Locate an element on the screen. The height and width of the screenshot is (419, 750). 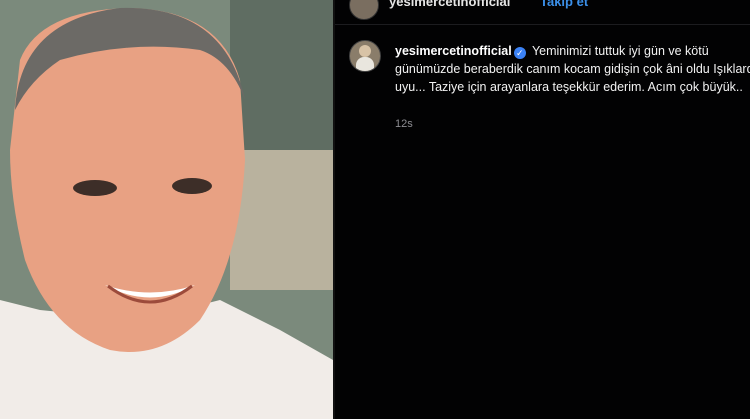
avatar-body is located at coordinates (365, 64).